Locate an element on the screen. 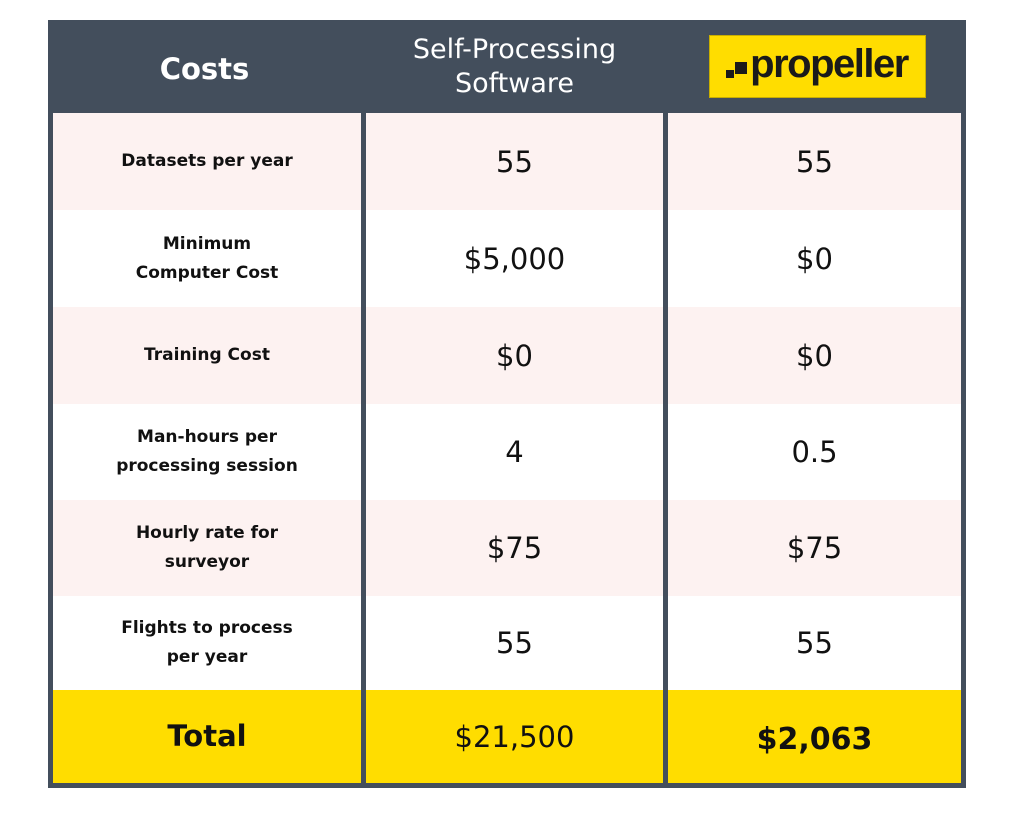 This screenshot has height=836, width=1024. total-row: Total $21,500 $2,063 is located at coordinates (507, 736).